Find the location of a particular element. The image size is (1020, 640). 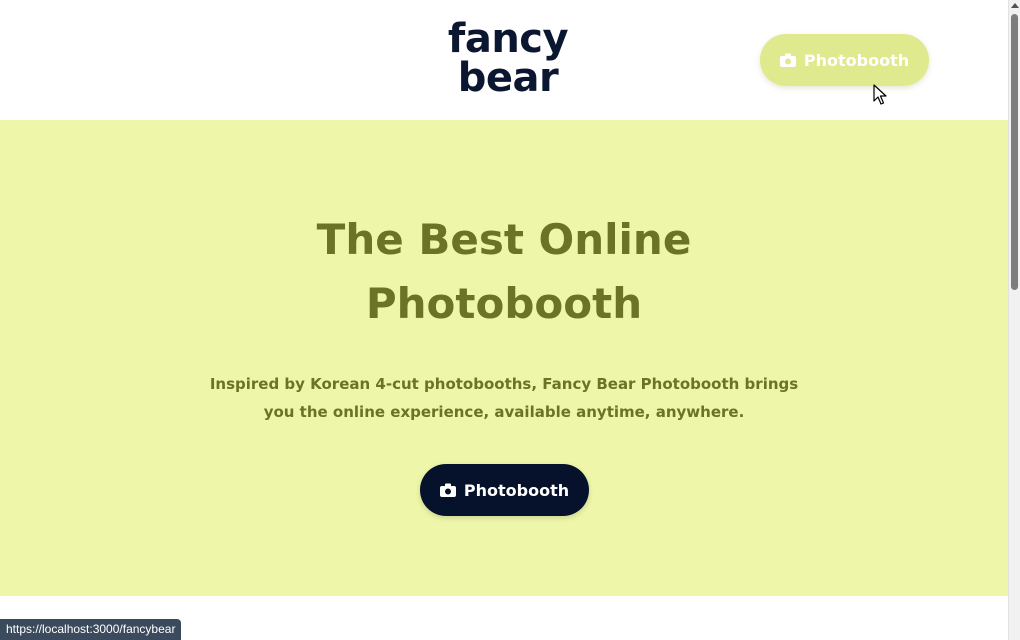

hero-title-line1: The Best Online is located at coordinates (504, 239).